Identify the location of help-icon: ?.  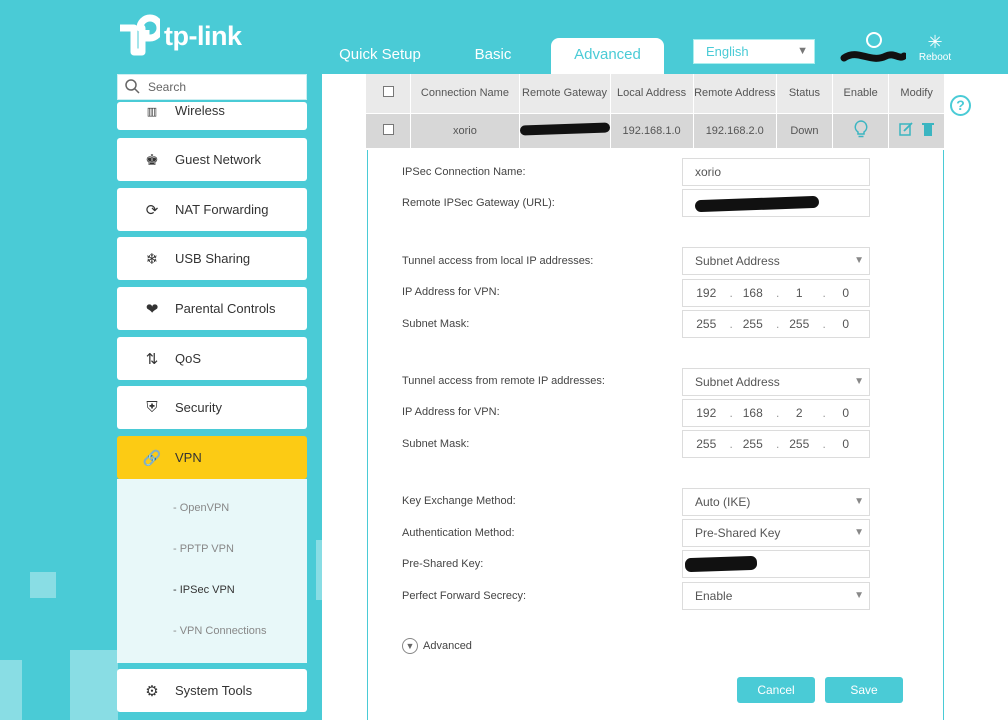
(960, 105).